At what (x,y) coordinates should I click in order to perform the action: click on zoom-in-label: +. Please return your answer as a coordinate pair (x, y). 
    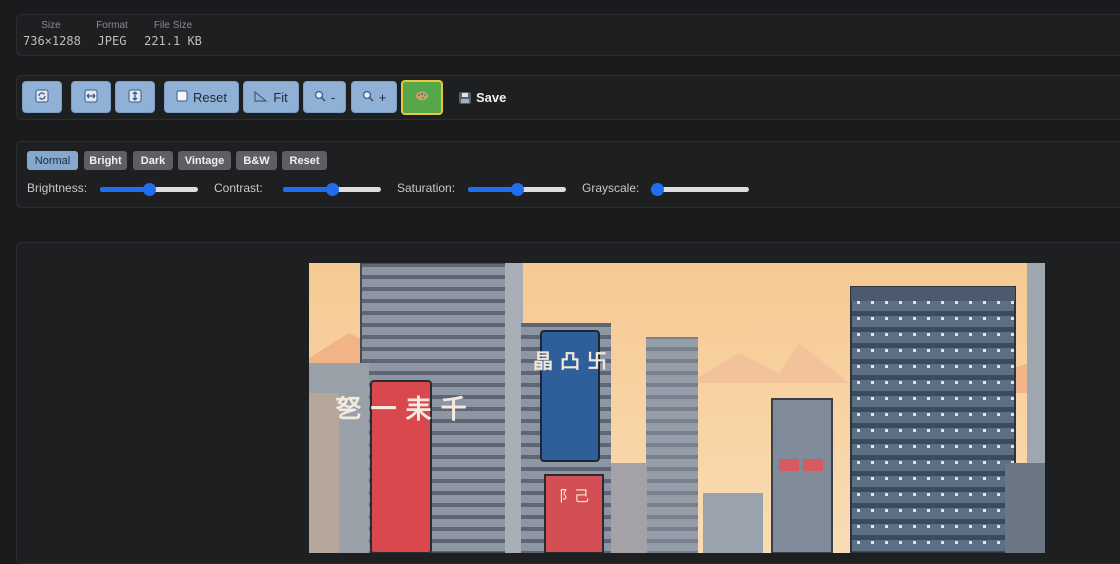
    Looking at the image, I should click on (382, 97).